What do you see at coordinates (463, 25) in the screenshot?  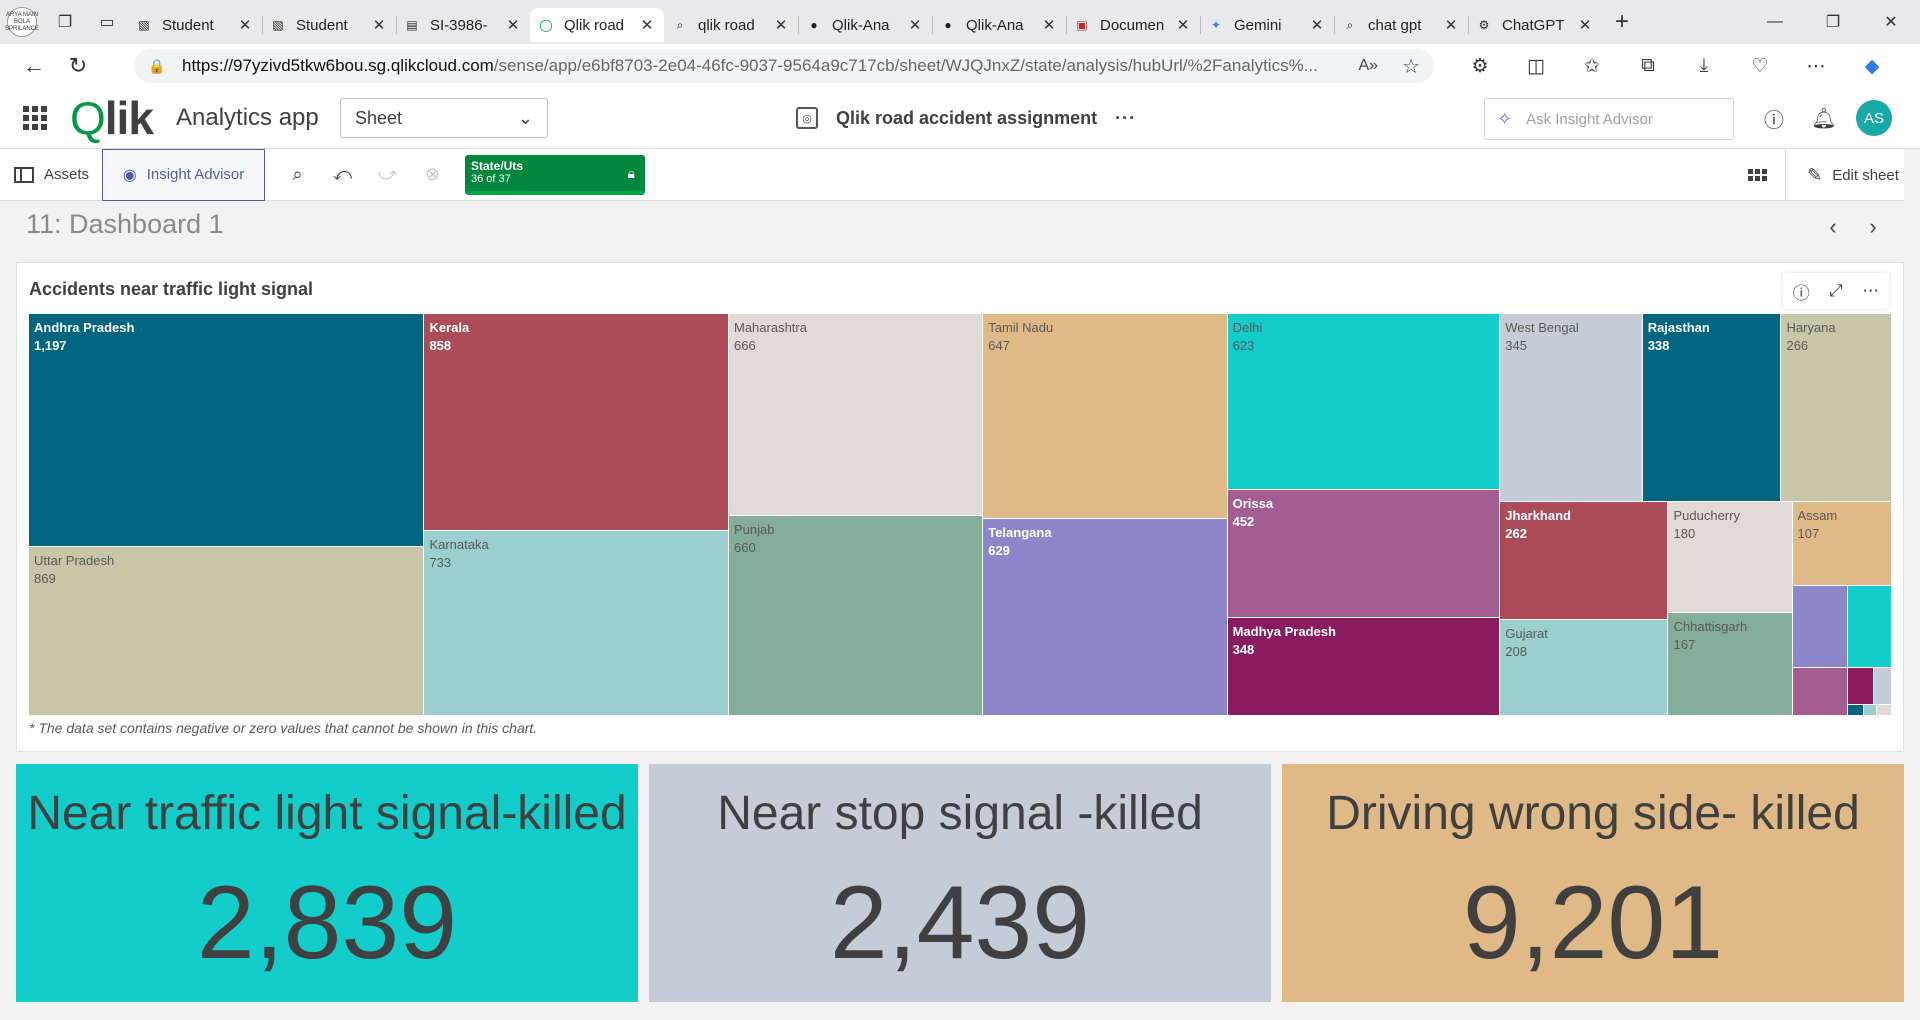 I see `browser-tab: ▤ SI-3986- ✕` at bounding box center [463, 25].